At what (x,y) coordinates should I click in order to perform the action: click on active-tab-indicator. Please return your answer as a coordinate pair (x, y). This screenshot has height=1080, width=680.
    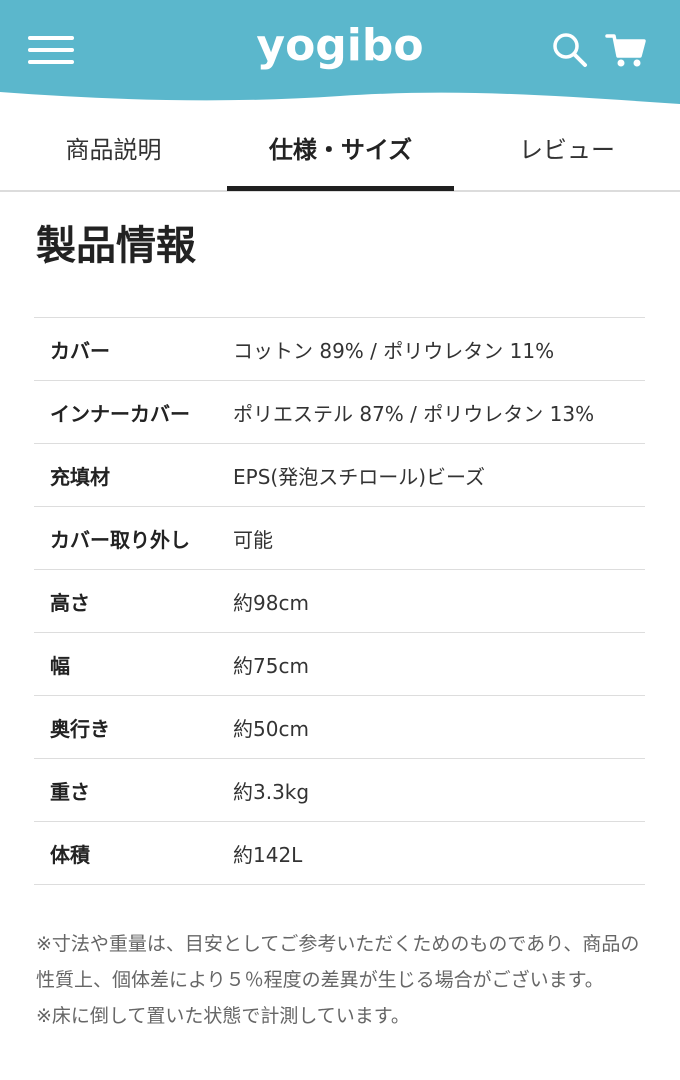
    Looking at the image, I should click on (340, 188).